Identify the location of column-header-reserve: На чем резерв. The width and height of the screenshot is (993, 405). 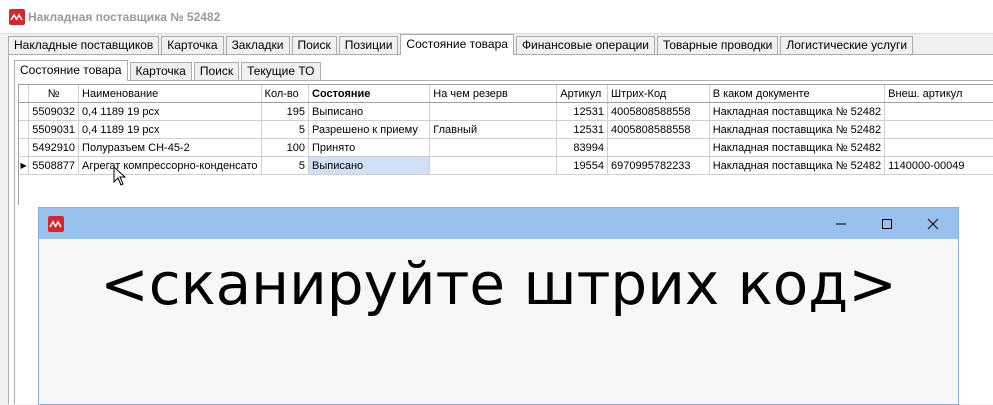
(493, 94).